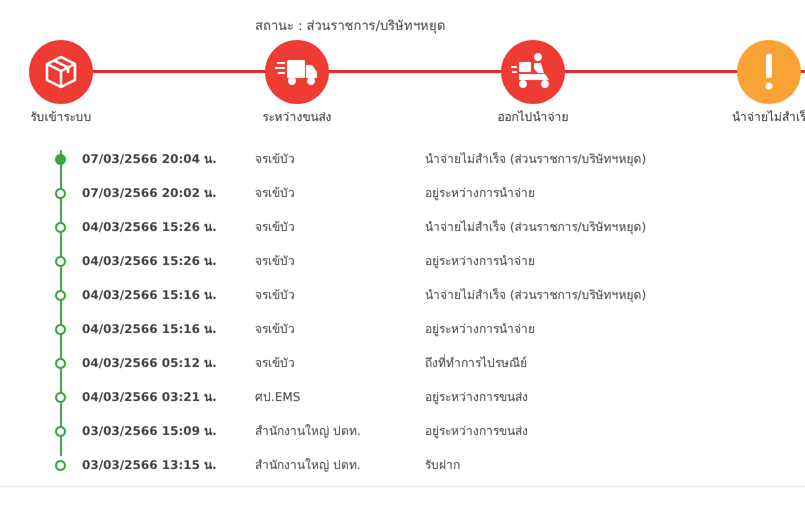 The width and height of the screenshot is (805, 506). I want to click on event-datetime: 07/03/2566 20:04 น., so click(150, 159).